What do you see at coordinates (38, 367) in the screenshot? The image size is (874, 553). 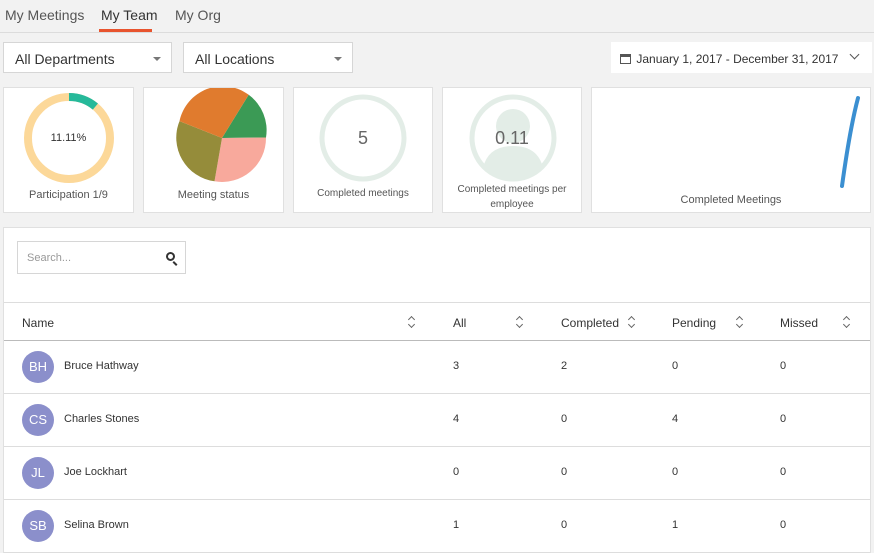 I see `avatar: BH` at bounding box center [38, 367].